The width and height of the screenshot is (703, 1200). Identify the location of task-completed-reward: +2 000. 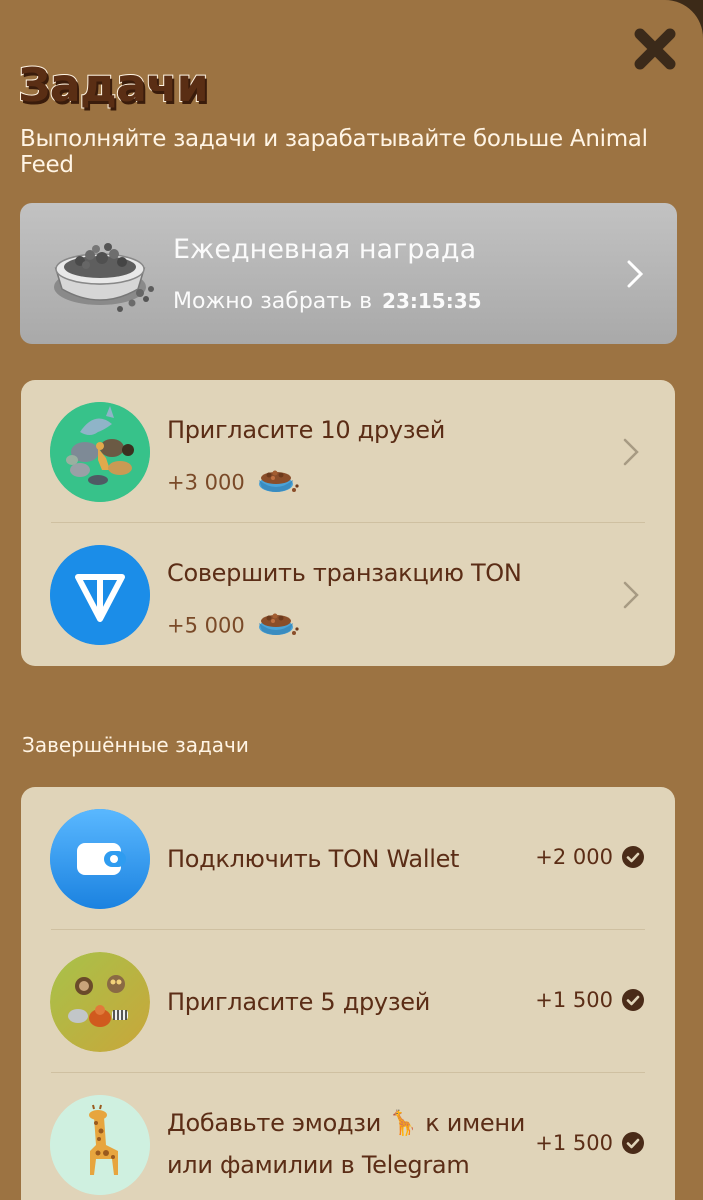
(590, 857).